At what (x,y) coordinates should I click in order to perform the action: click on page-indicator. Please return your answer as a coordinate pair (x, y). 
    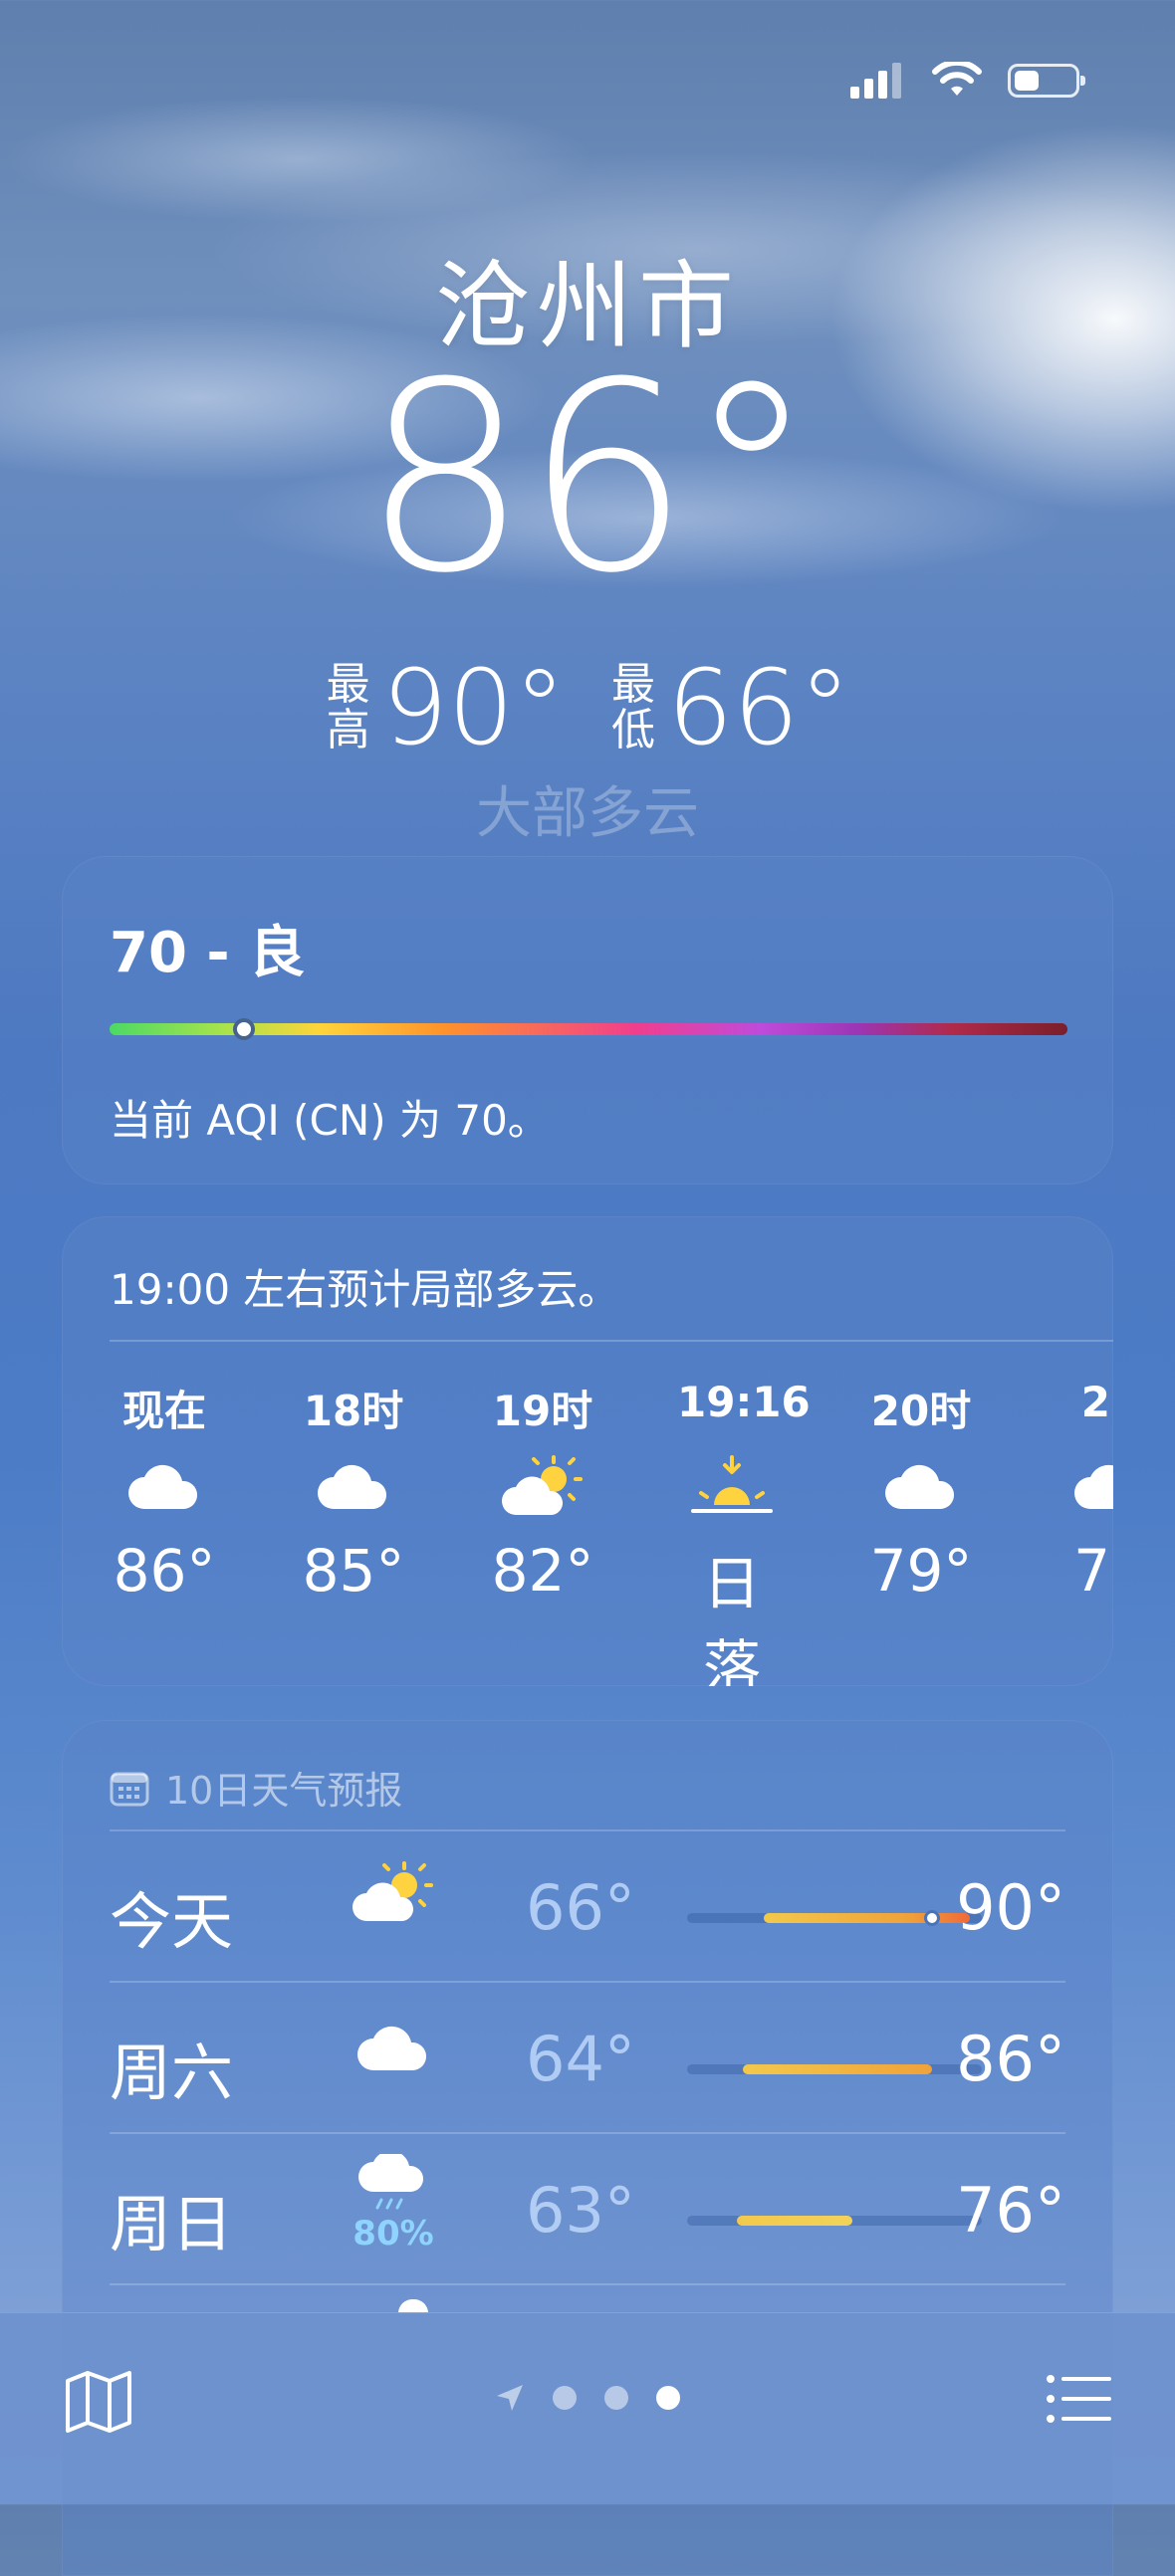
    Looking at the image, I should click on (587, 2398).